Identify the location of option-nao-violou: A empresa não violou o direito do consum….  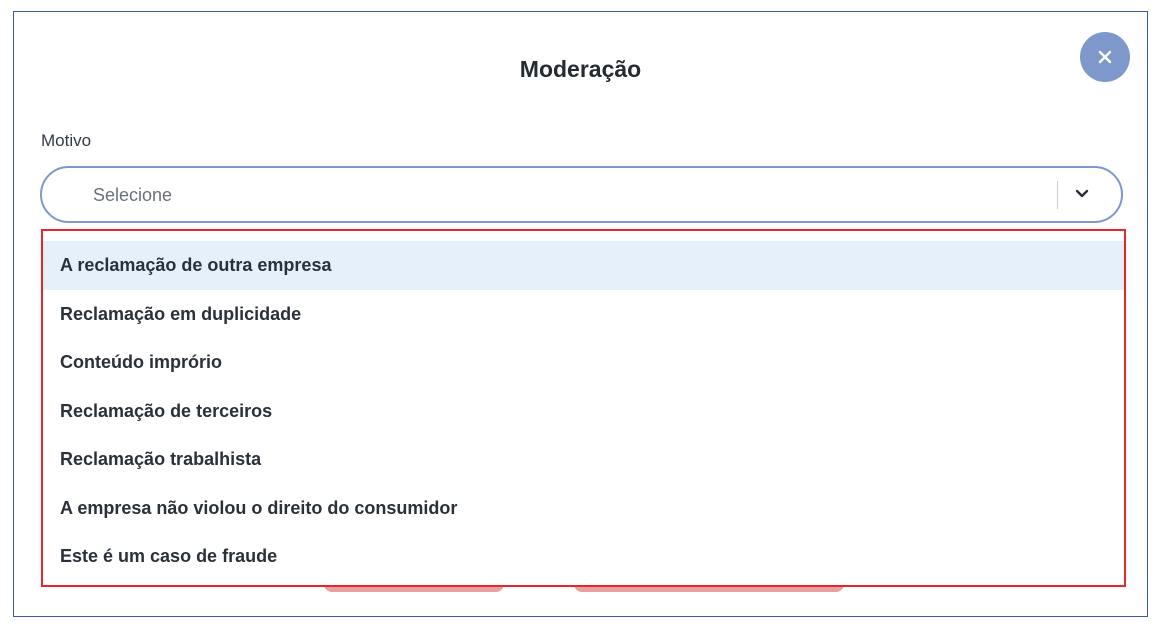
(583, 508).